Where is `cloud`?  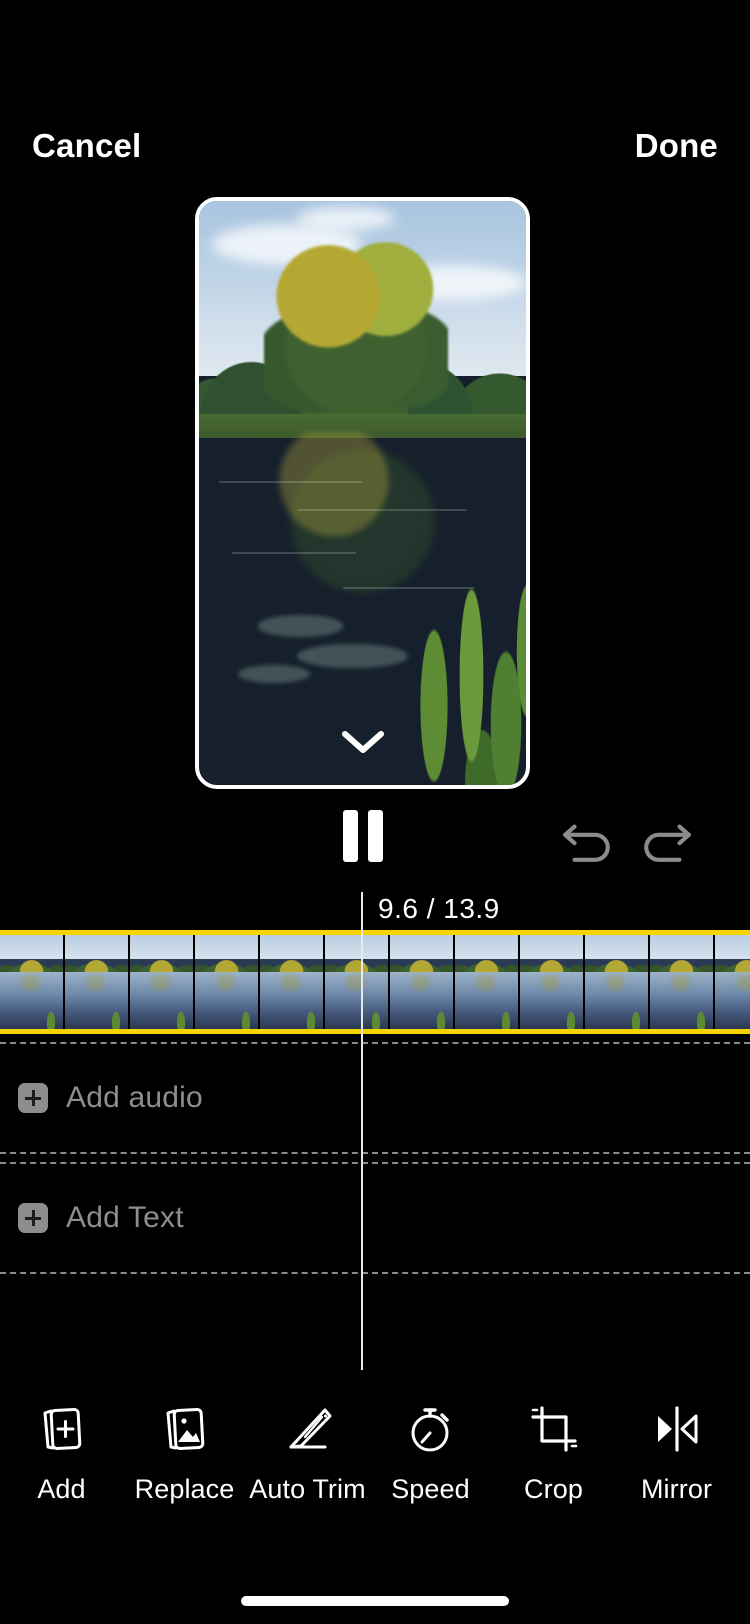 cloud is located at coordinates (346, 218).